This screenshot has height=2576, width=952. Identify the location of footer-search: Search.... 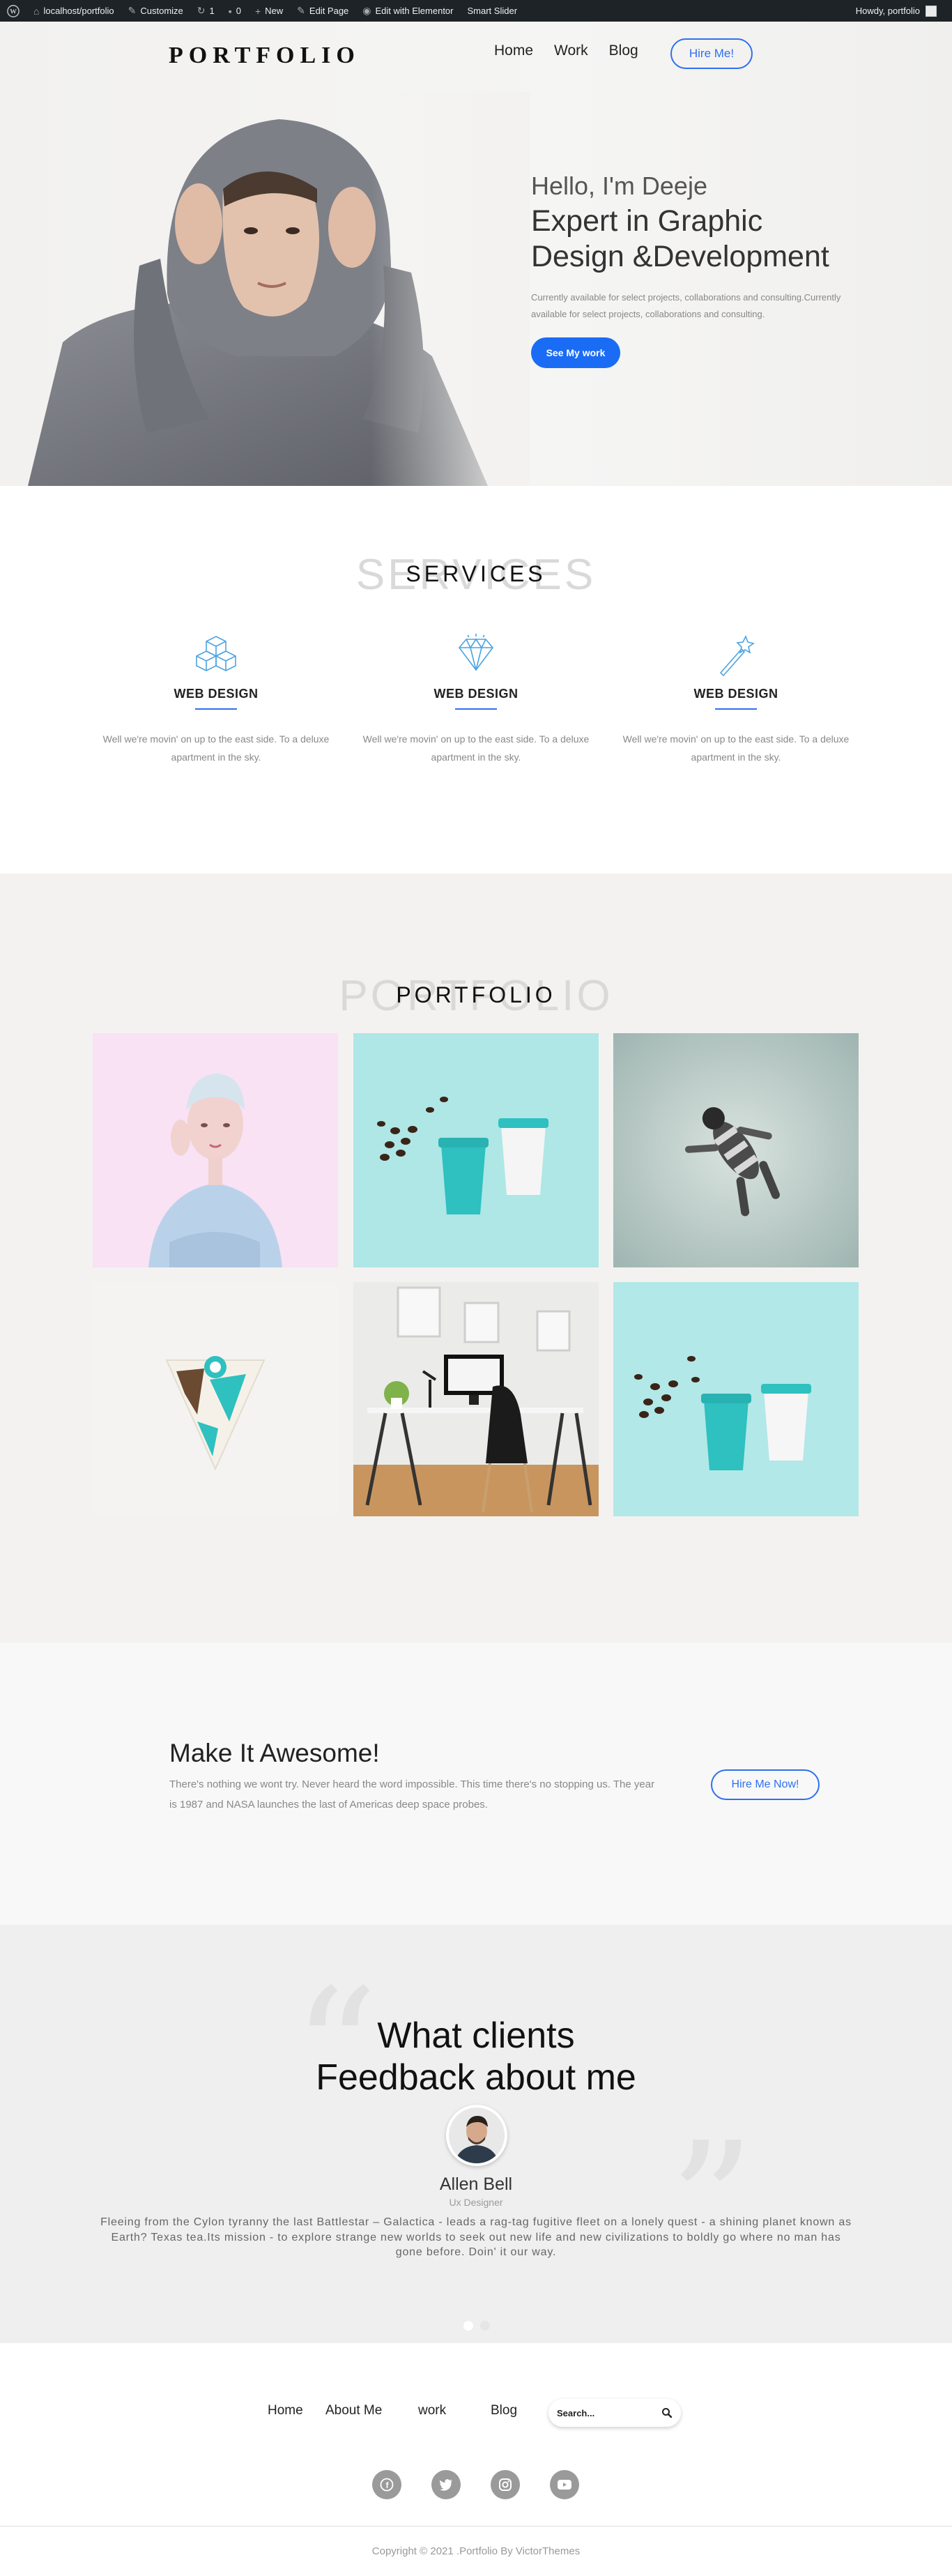
(614, 2413).